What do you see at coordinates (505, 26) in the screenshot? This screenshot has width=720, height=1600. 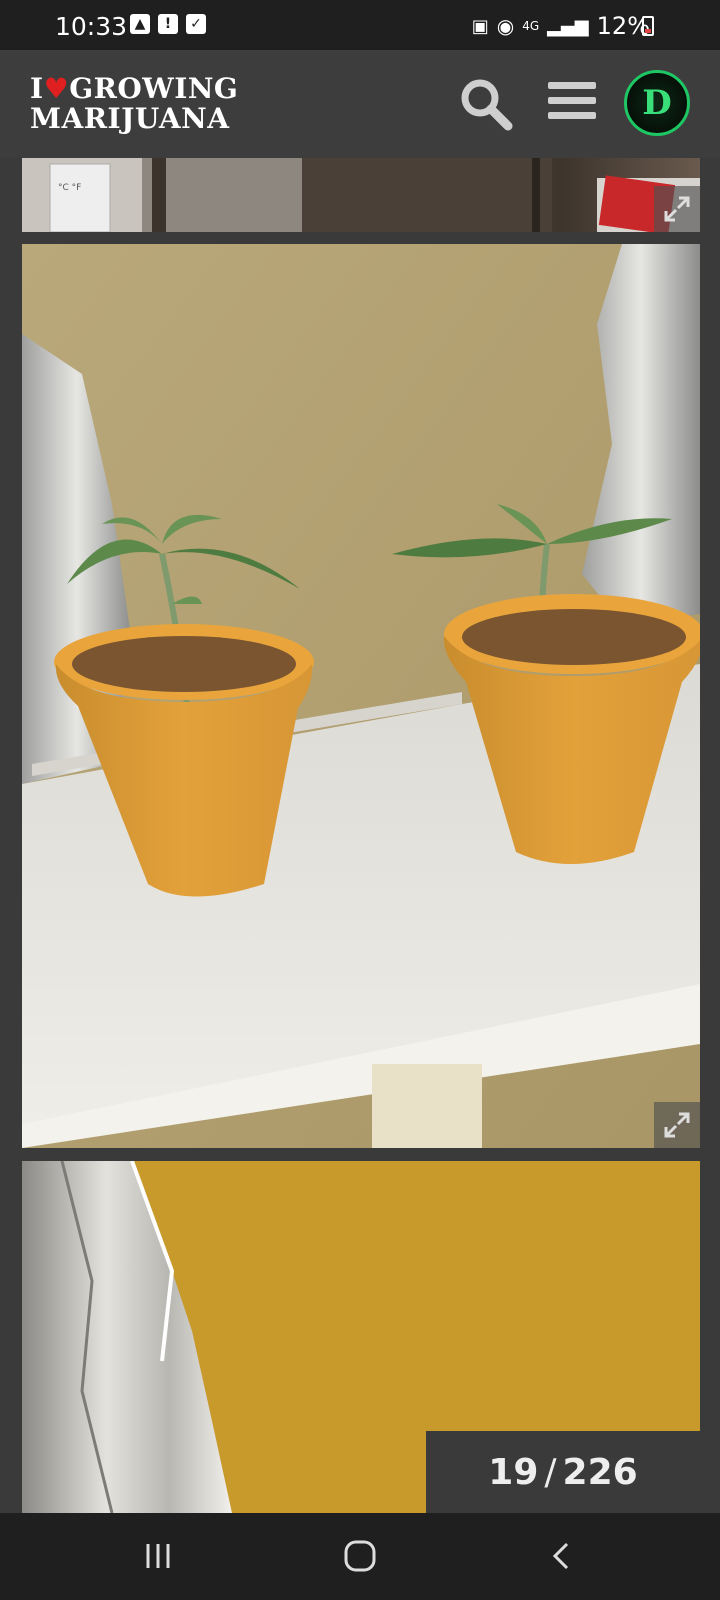 I see `hotspot-icon: ◉` at bounding box center [505, 26].